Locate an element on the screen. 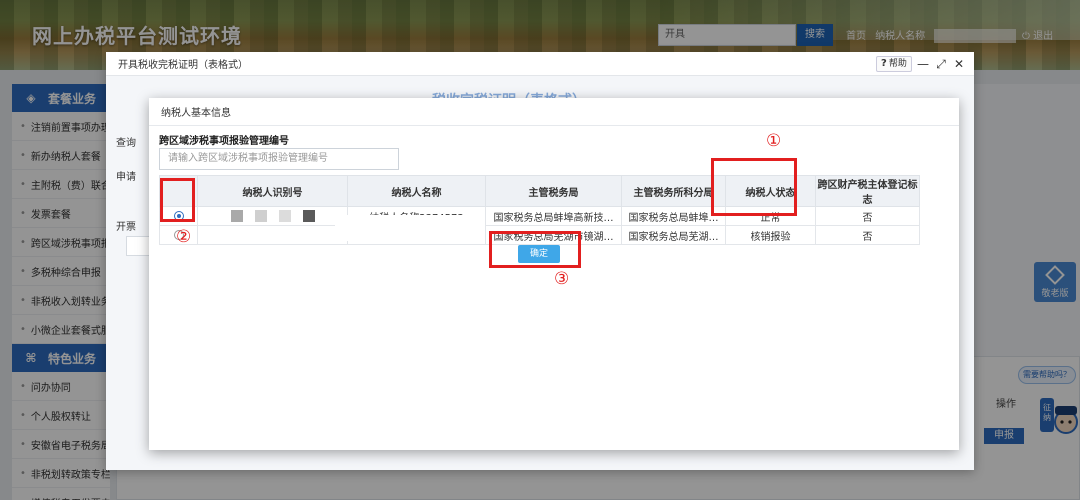 The height and width of the screenshot is (500, 1080). annotation-box-radio is located at coordinates (177, 200).